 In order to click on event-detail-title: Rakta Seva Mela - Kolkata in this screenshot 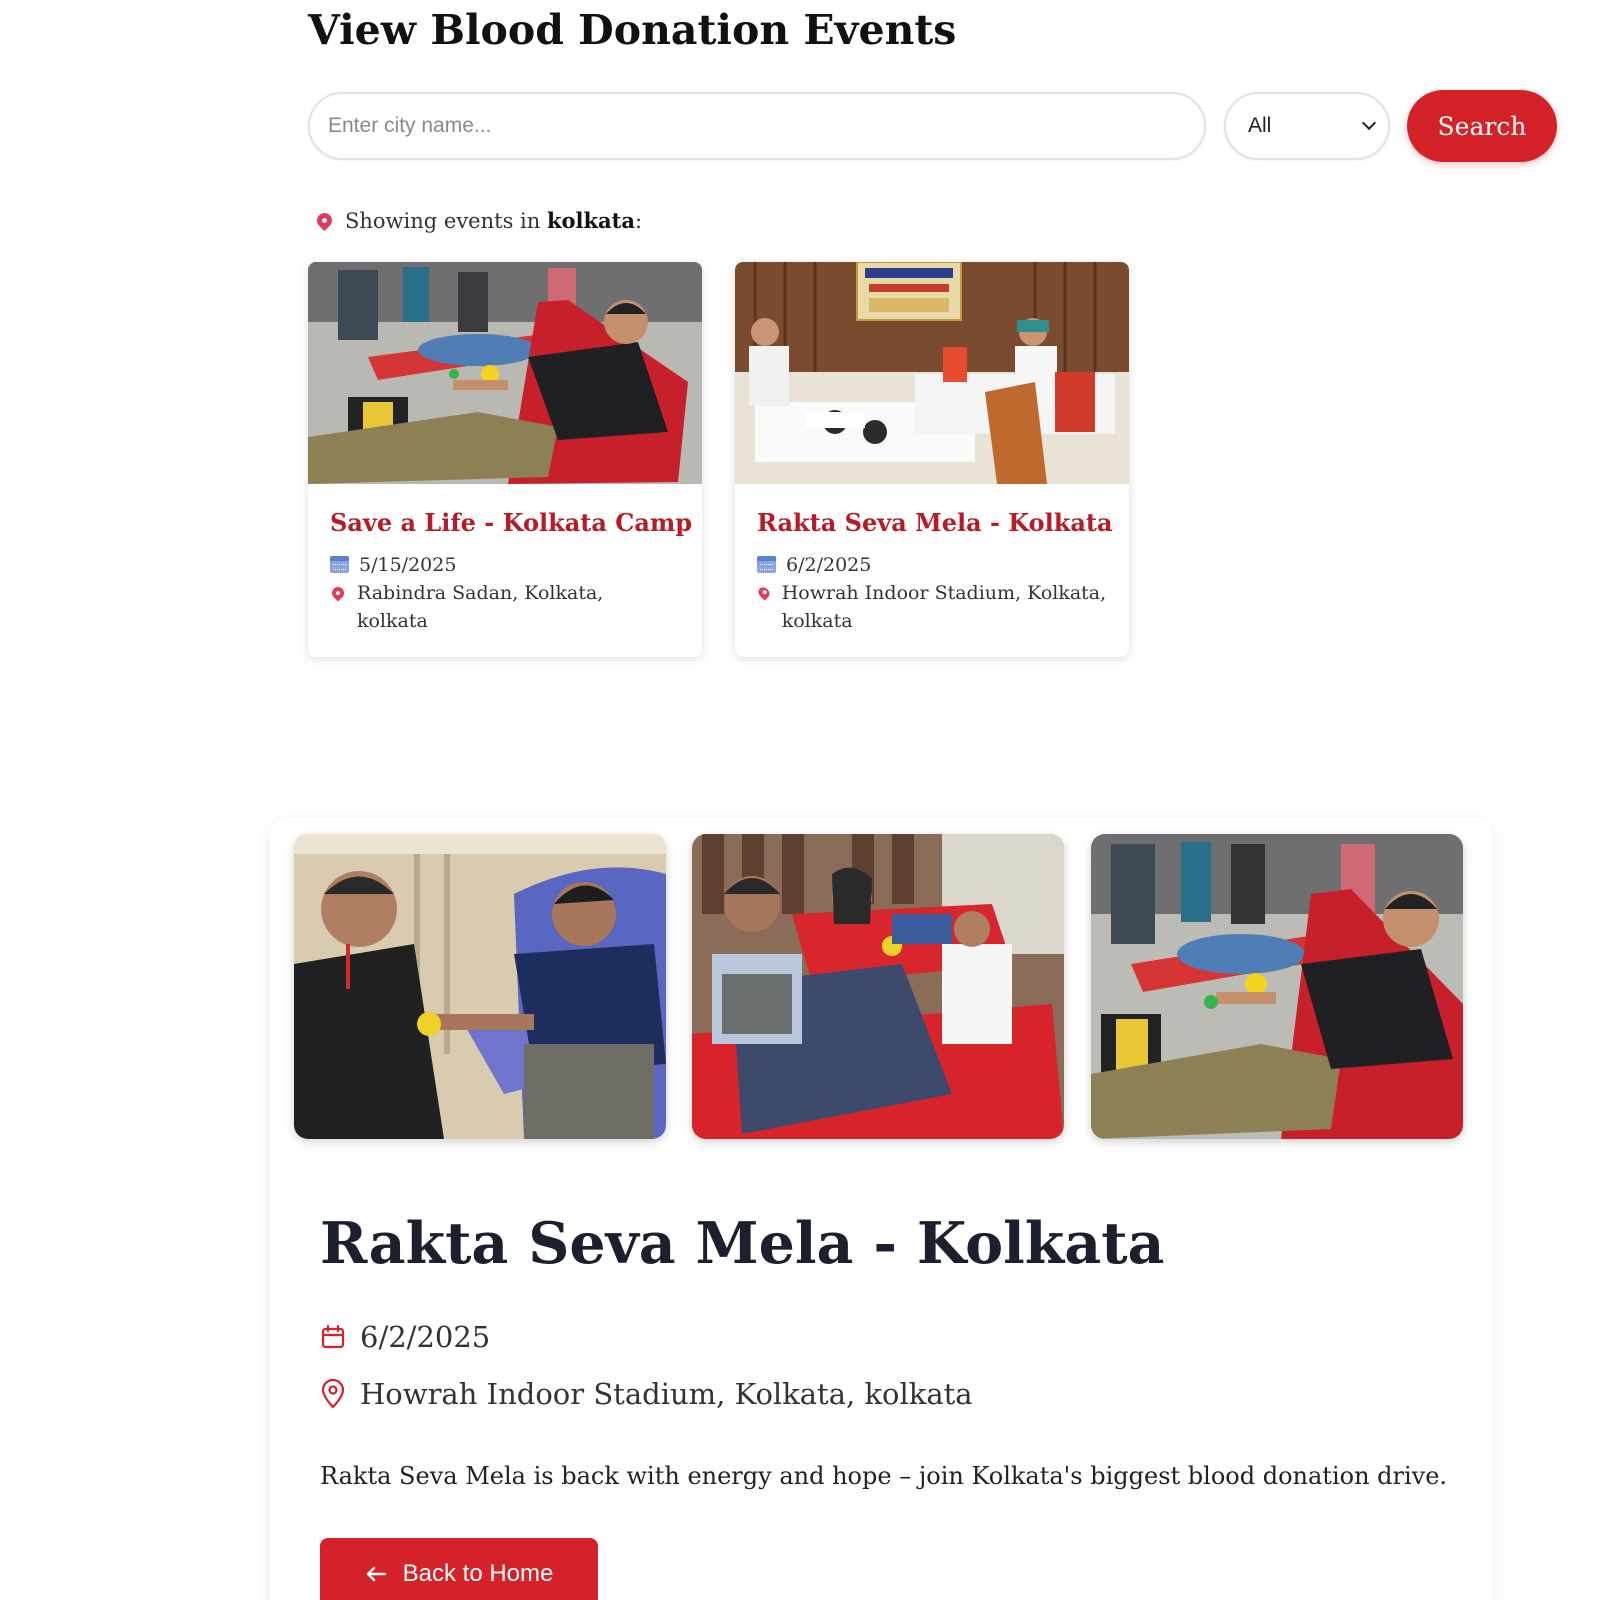, I will do `click(742, 1243)`.